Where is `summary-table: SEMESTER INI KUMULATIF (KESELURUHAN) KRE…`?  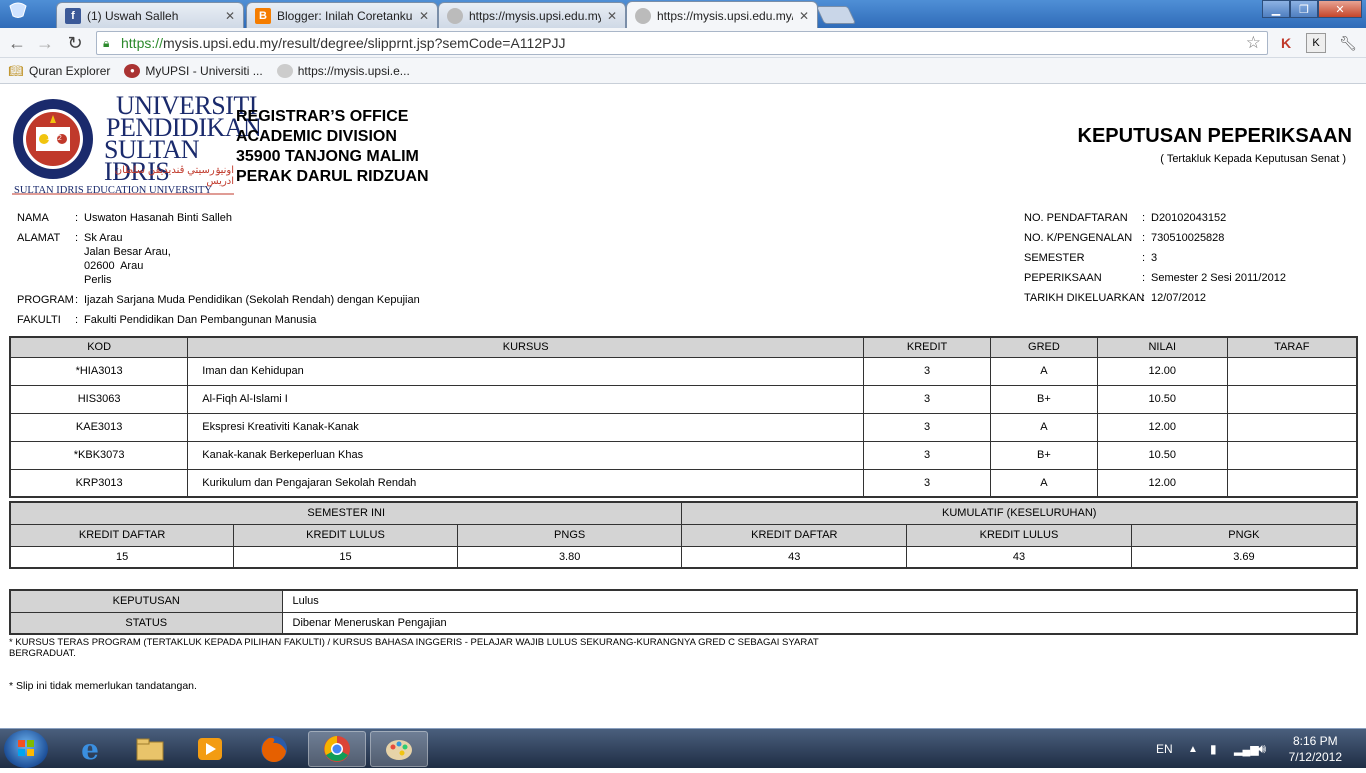 summary-table: SEMESTER INI KUMULATIF (KESELURUHAN) KRE… is located at coordinates (683, 535).